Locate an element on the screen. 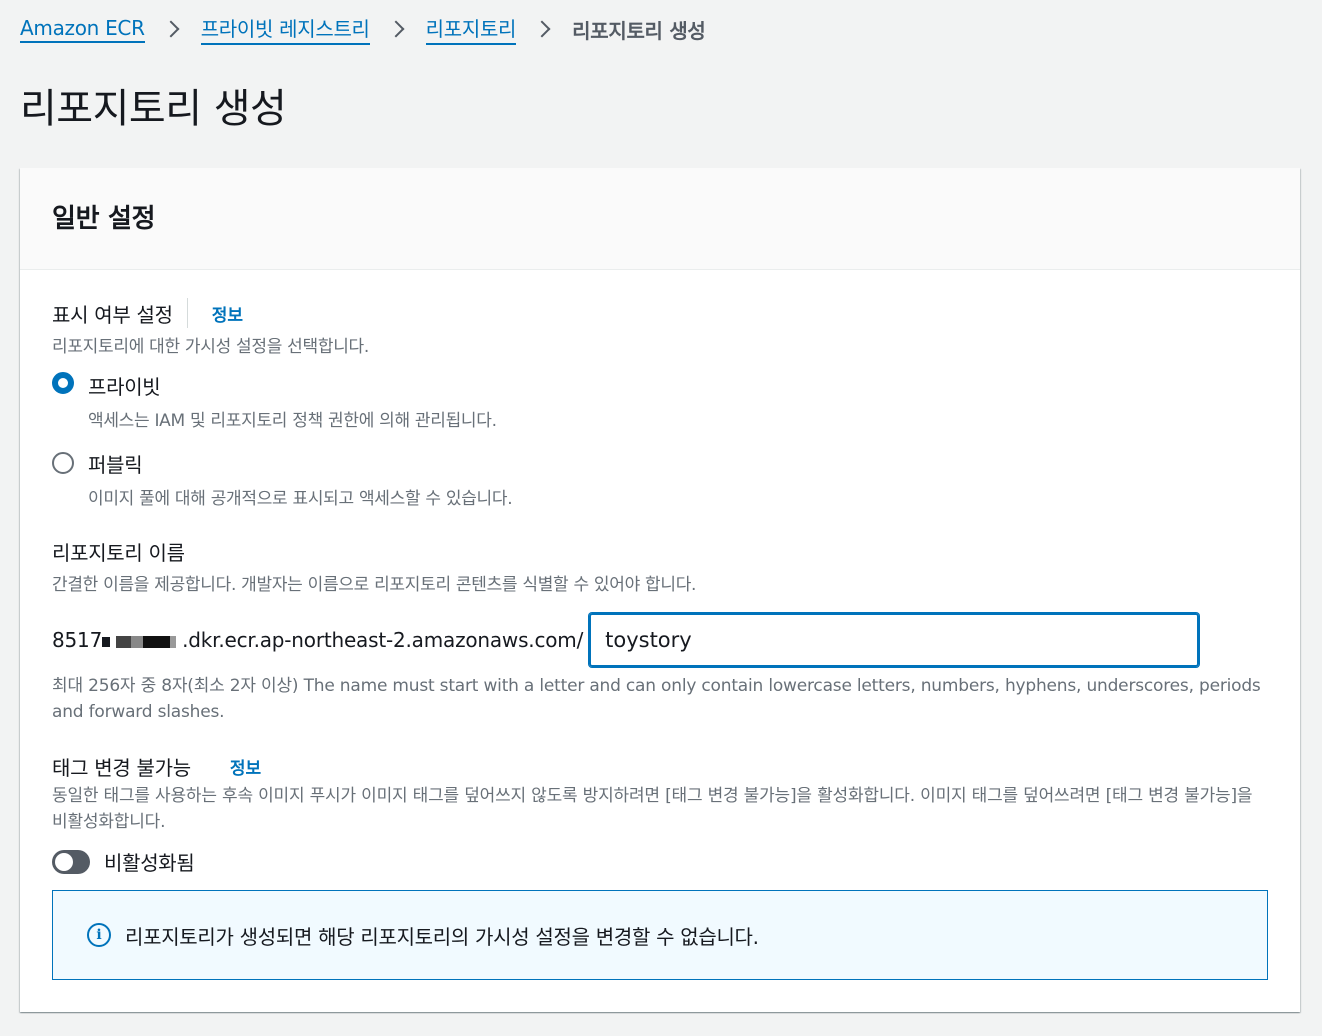 This screenshot has width=1322, height=1036. panel-header: 일반 설정 is located at coordinates (660, 219).